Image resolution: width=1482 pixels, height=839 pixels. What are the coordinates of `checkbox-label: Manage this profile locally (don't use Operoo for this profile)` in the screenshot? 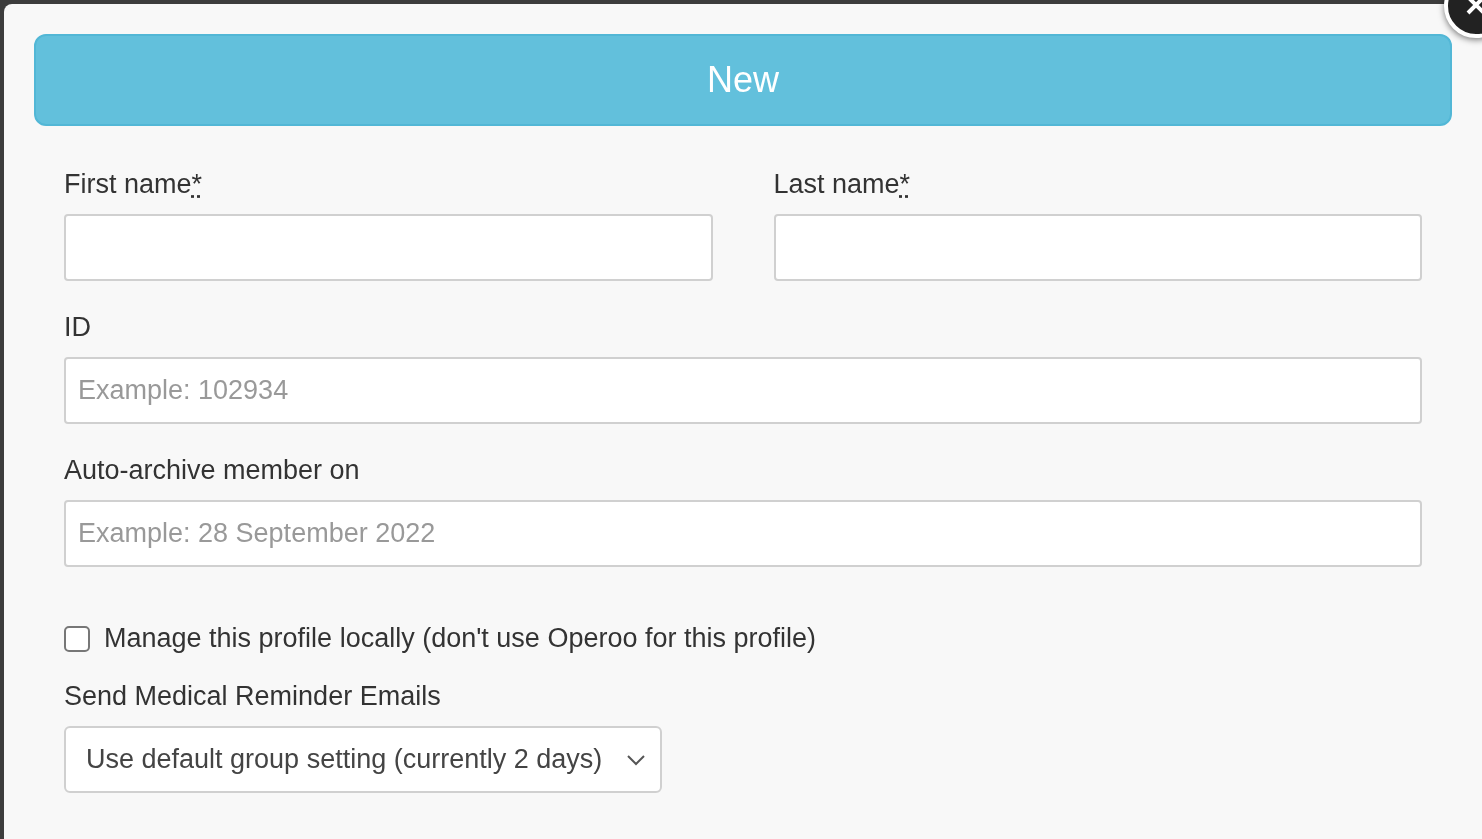 It's located at (460, 638).